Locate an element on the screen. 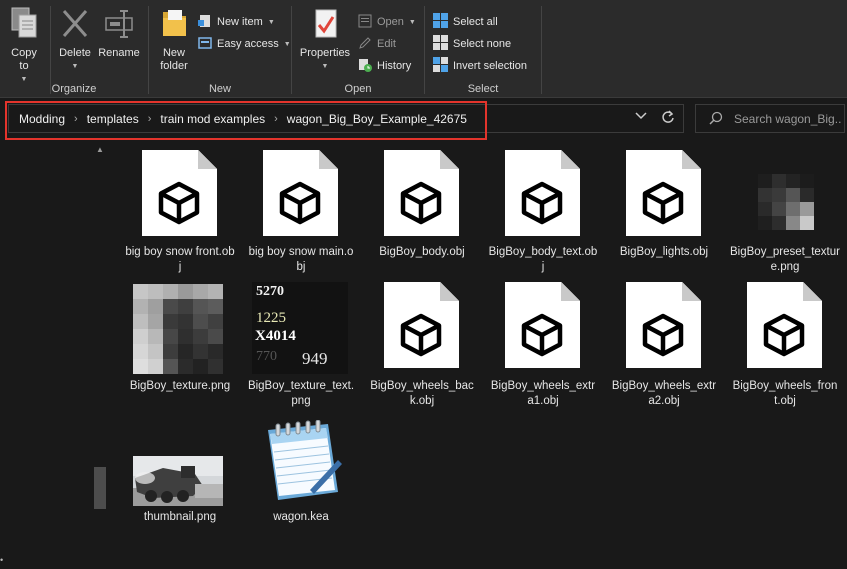  open-group: Properties ▼ Open ▼ Edit History Open is located at coordinates (358, 49).